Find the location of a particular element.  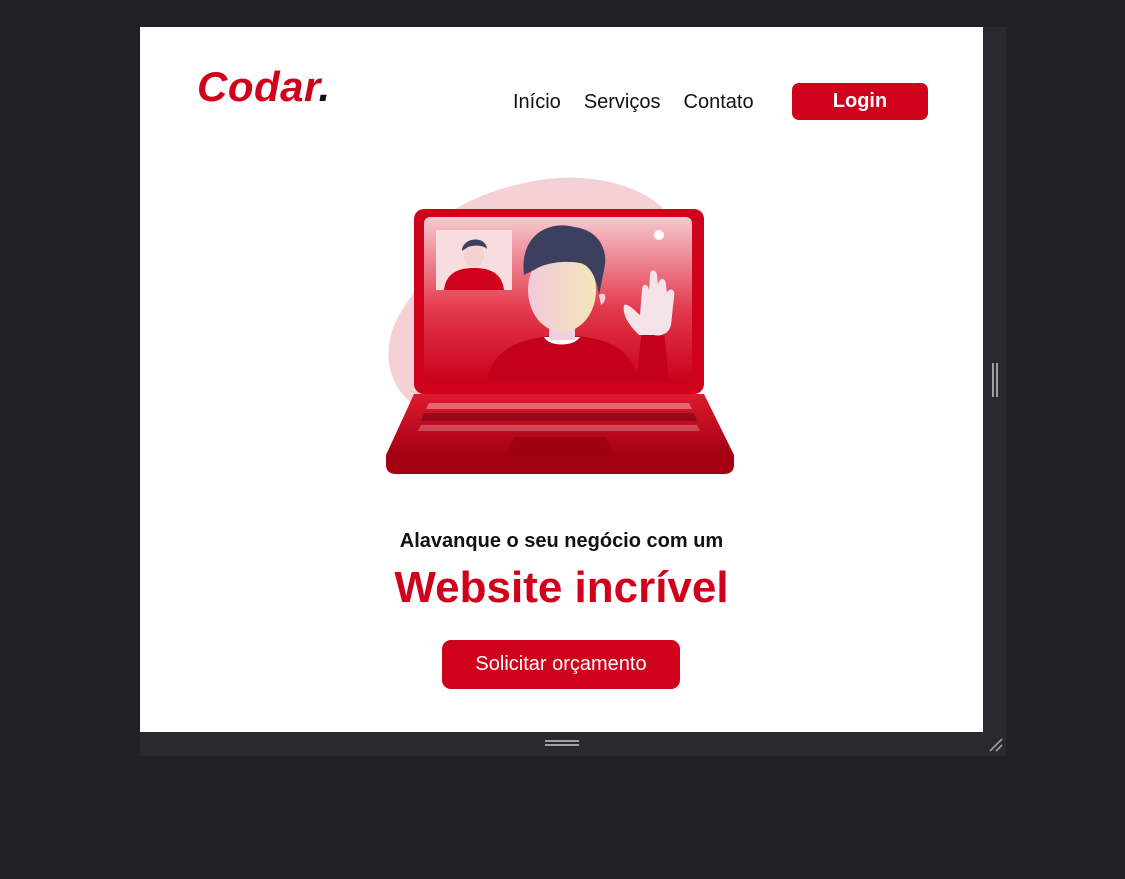

login-button: Login is located at coordinates (860, 101).